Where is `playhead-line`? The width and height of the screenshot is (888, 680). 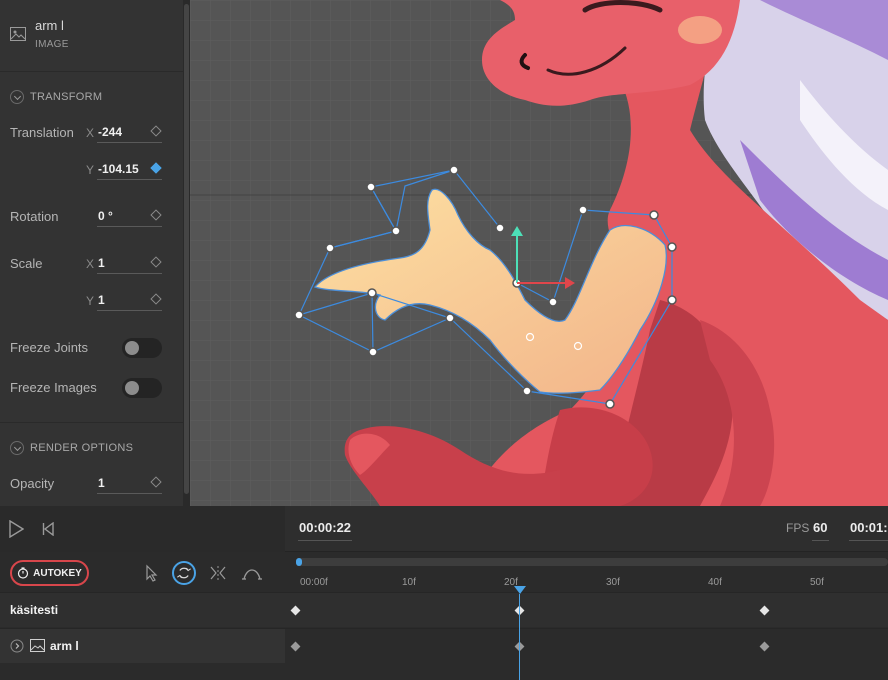
playhead-line is located at coordinates (519, 637).